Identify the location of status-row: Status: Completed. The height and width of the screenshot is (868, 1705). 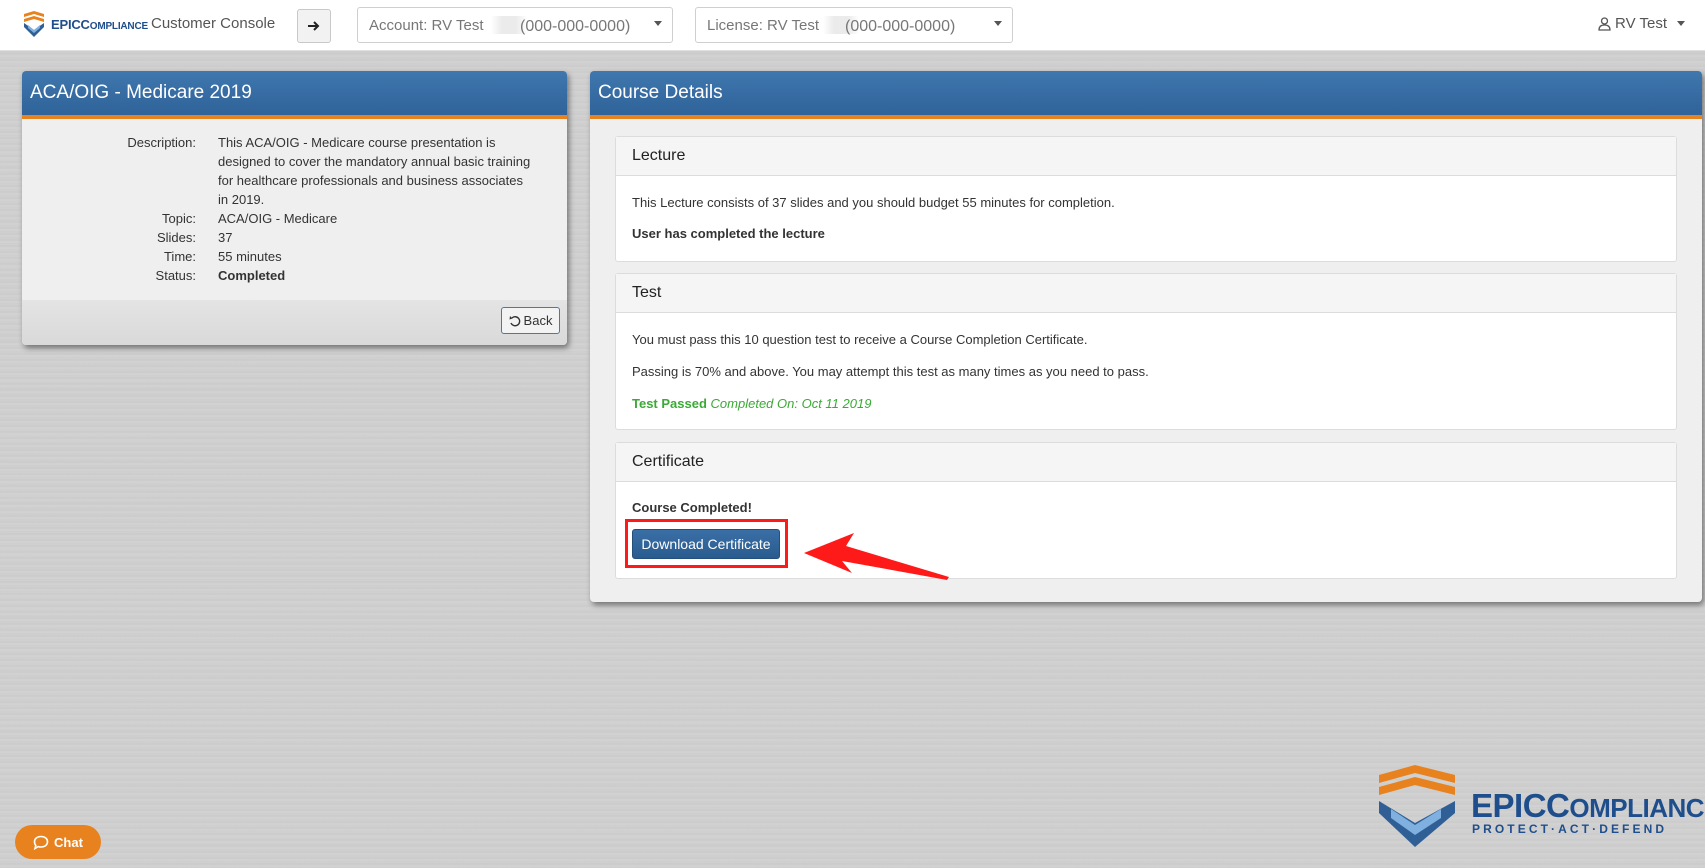
(294, 275).